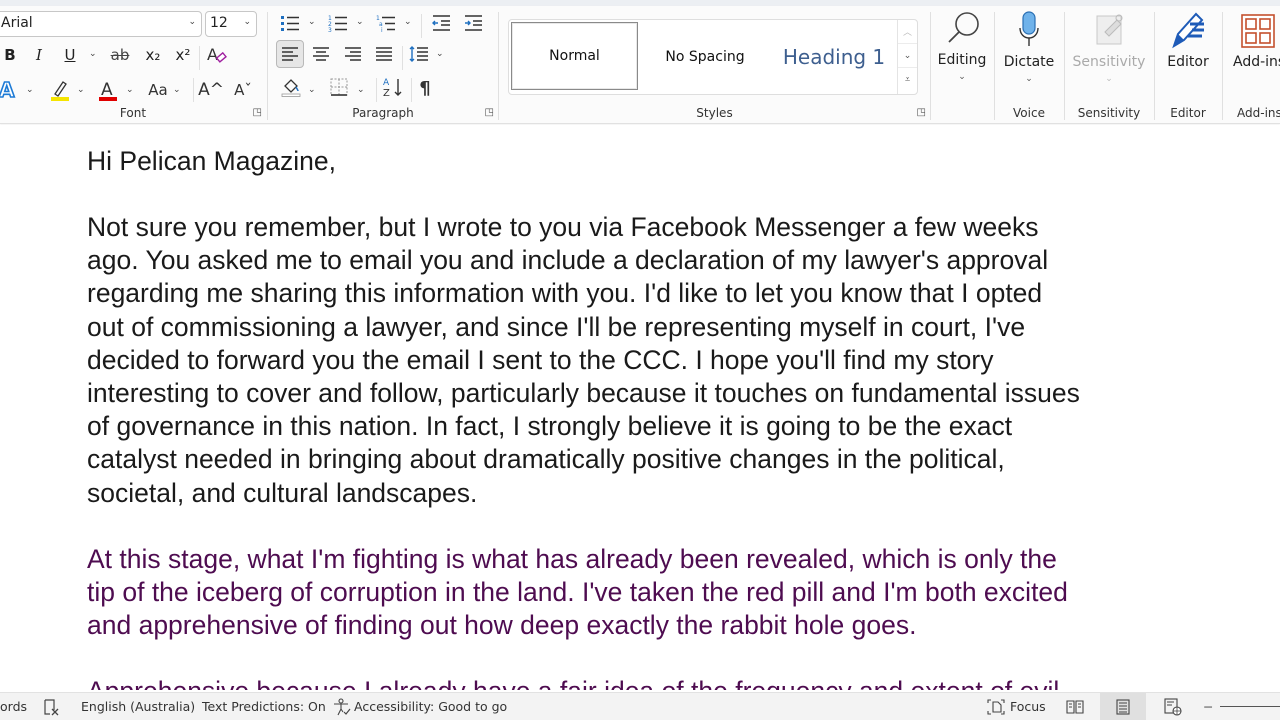 Image resolution: width=1280 pixels, height=720 pixels. I want to click on underline-dropdown-icon: ⌄, so click(93, 54).